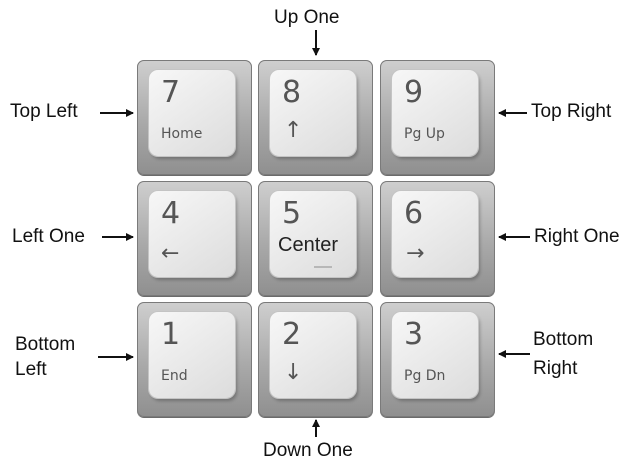  What do you see at coordinates (31, 369) in the screenshot?
I see `label-bottom-left-line2: Left` at bounding box center [31, 369].